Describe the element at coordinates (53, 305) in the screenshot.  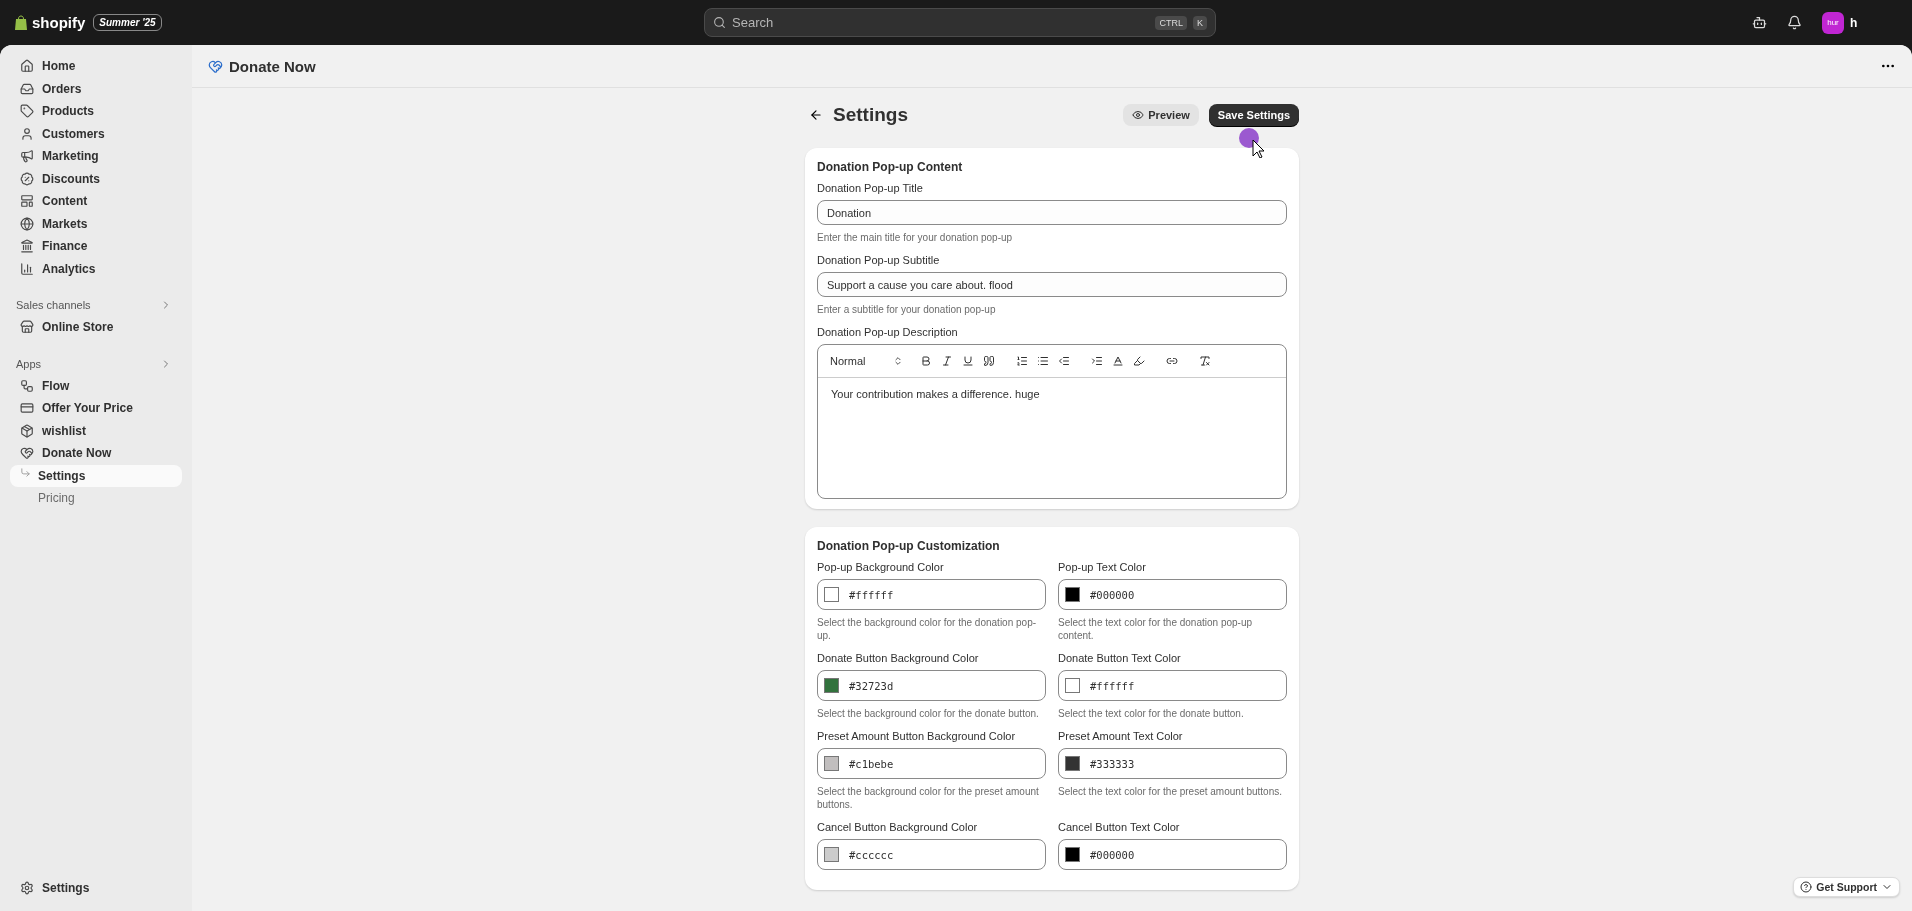
I see `section-heading: Sales channels` at that location.